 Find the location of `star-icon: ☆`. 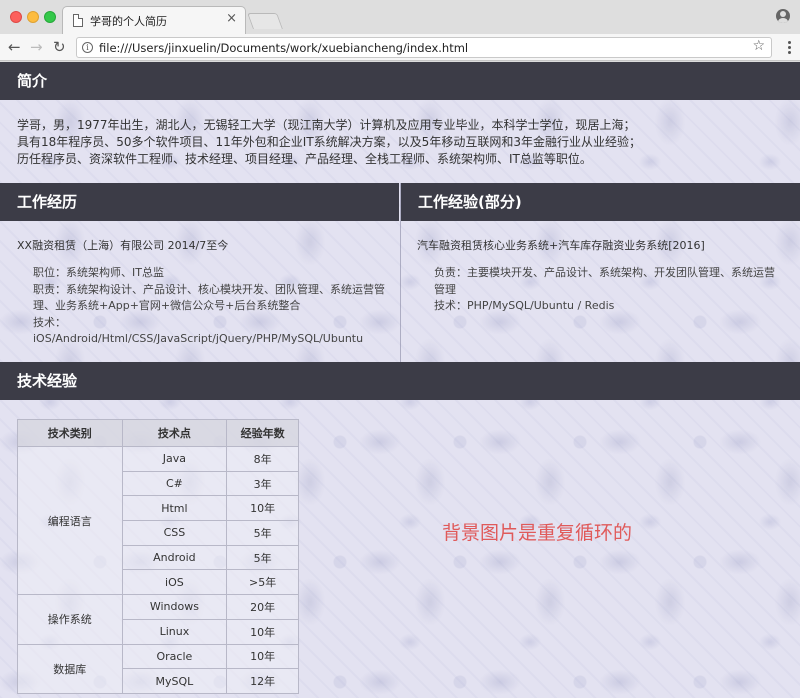

star-icon: ☆ is located at coordinates (758, 46).